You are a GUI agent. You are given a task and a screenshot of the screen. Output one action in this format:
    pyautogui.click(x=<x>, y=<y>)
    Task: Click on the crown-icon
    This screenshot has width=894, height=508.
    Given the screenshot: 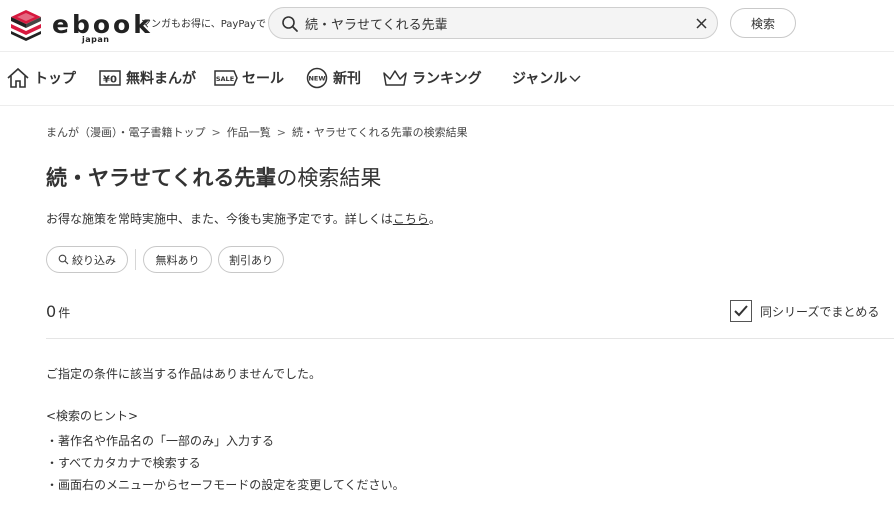 What is the action you would take?
    pyautogui.click(x=395, y=78)
    